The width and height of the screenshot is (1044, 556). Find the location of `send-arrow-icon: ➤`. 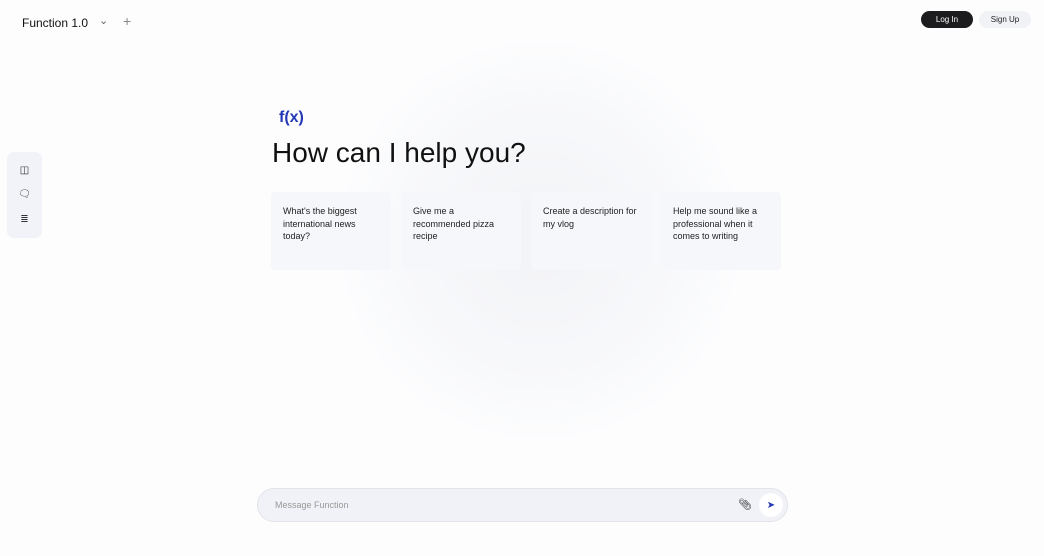

send-arrow-icon: ➤ is located at coordinates (771, 505).